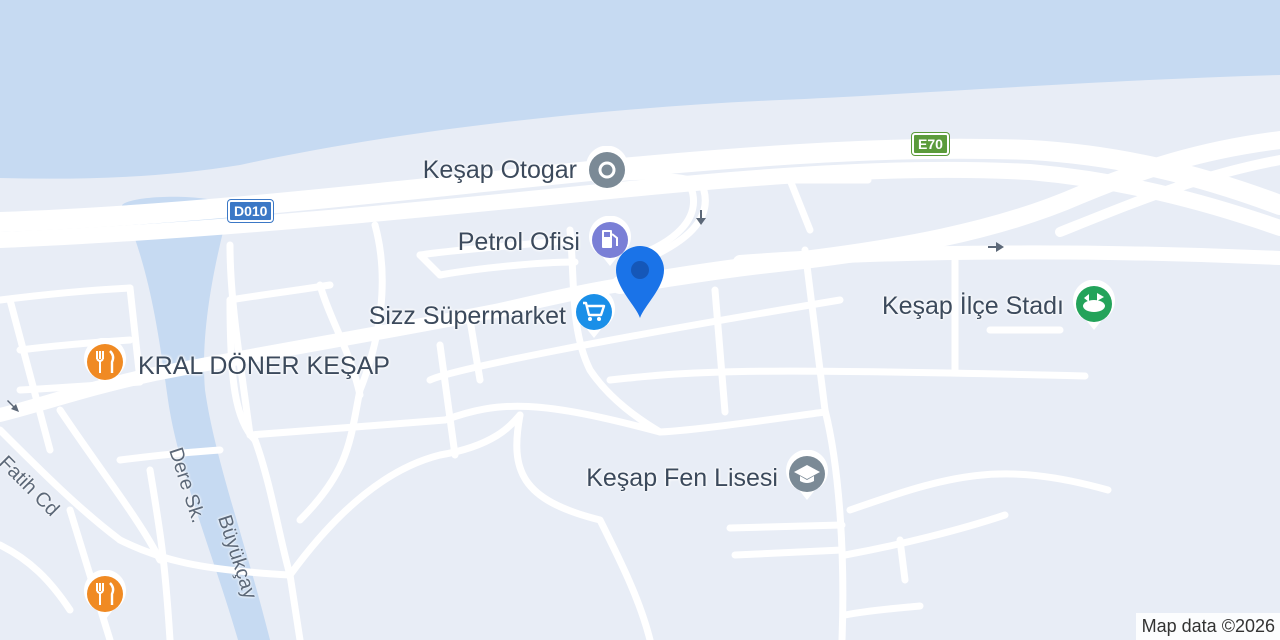 Image resolution: width=1280 pixels, height=640 pixels. Describe the element at coordinates (682, 478) in the screenshot. I see `place-label-kesap-fen-lisesi: Keşap Fen Lisesi` at that location.